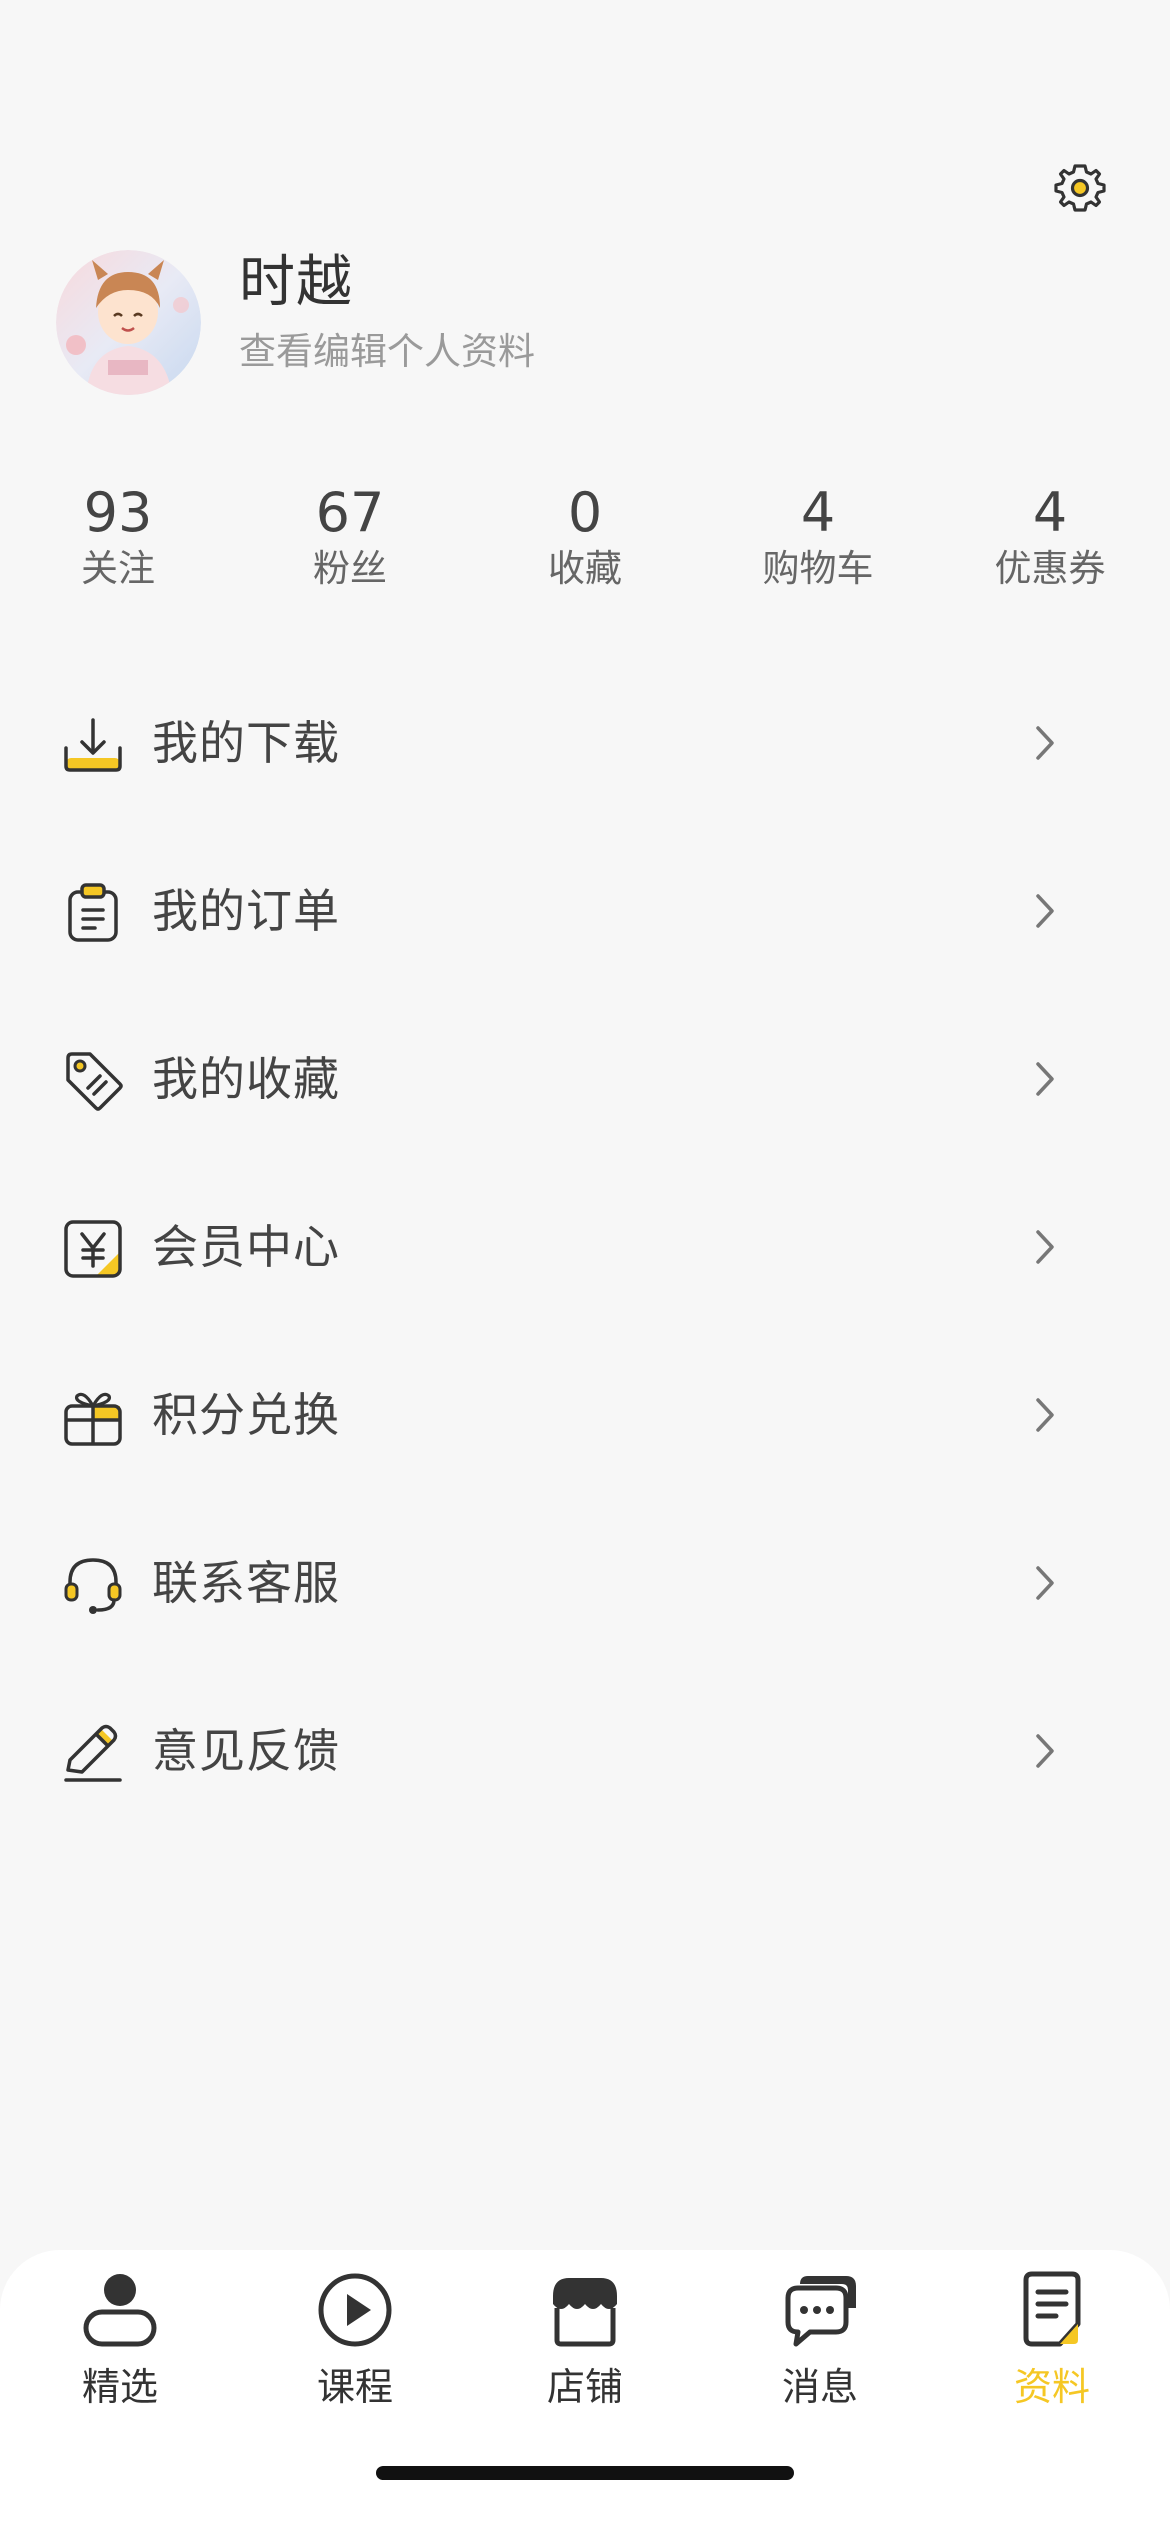 The width and height of the screenshot is (1170, 2532). I want to click on tab-label: 店铺, so click(584, 2387).